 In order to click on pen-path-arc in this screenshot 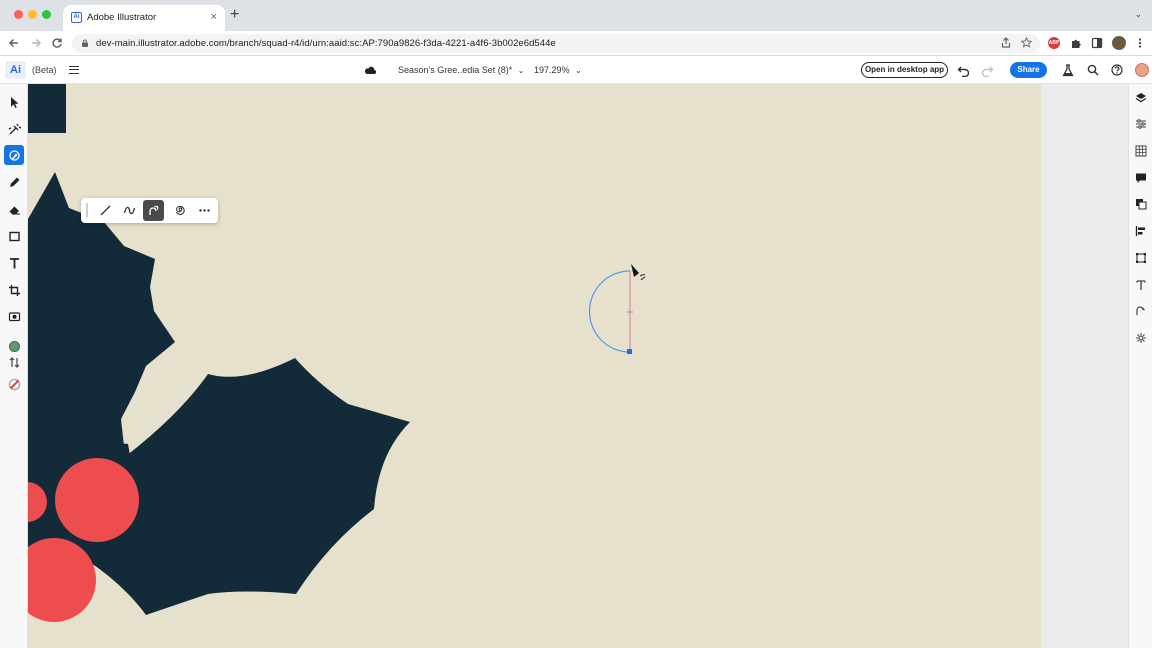, I will do `click(609, 311)`.